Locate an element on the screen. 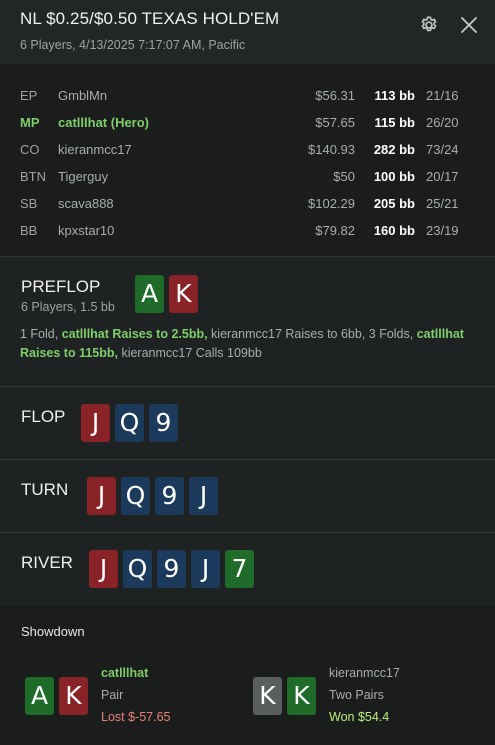 Image resolution: width=495 pixels, height=745 pixels. action-text: kieranmcc17 Calls 109bb is located at coordinates (189, 353).